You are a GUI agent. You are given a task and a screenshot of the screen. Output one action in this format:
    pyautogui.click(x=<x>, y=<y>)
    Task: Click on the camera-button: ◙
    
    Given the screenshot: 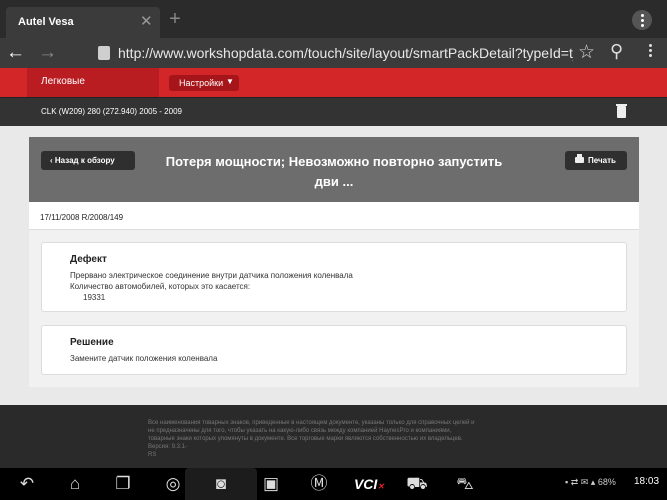 What is the action you would take?
    pyautogui.click(x=221, y=484)
    